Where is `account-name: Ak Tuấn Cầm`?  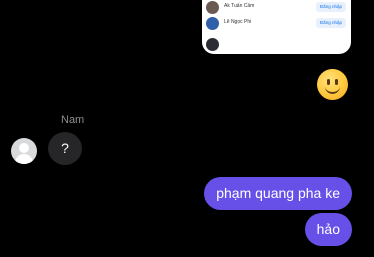 account-name: Ak Tuấn Cầm is located at coordinates (239, 6).